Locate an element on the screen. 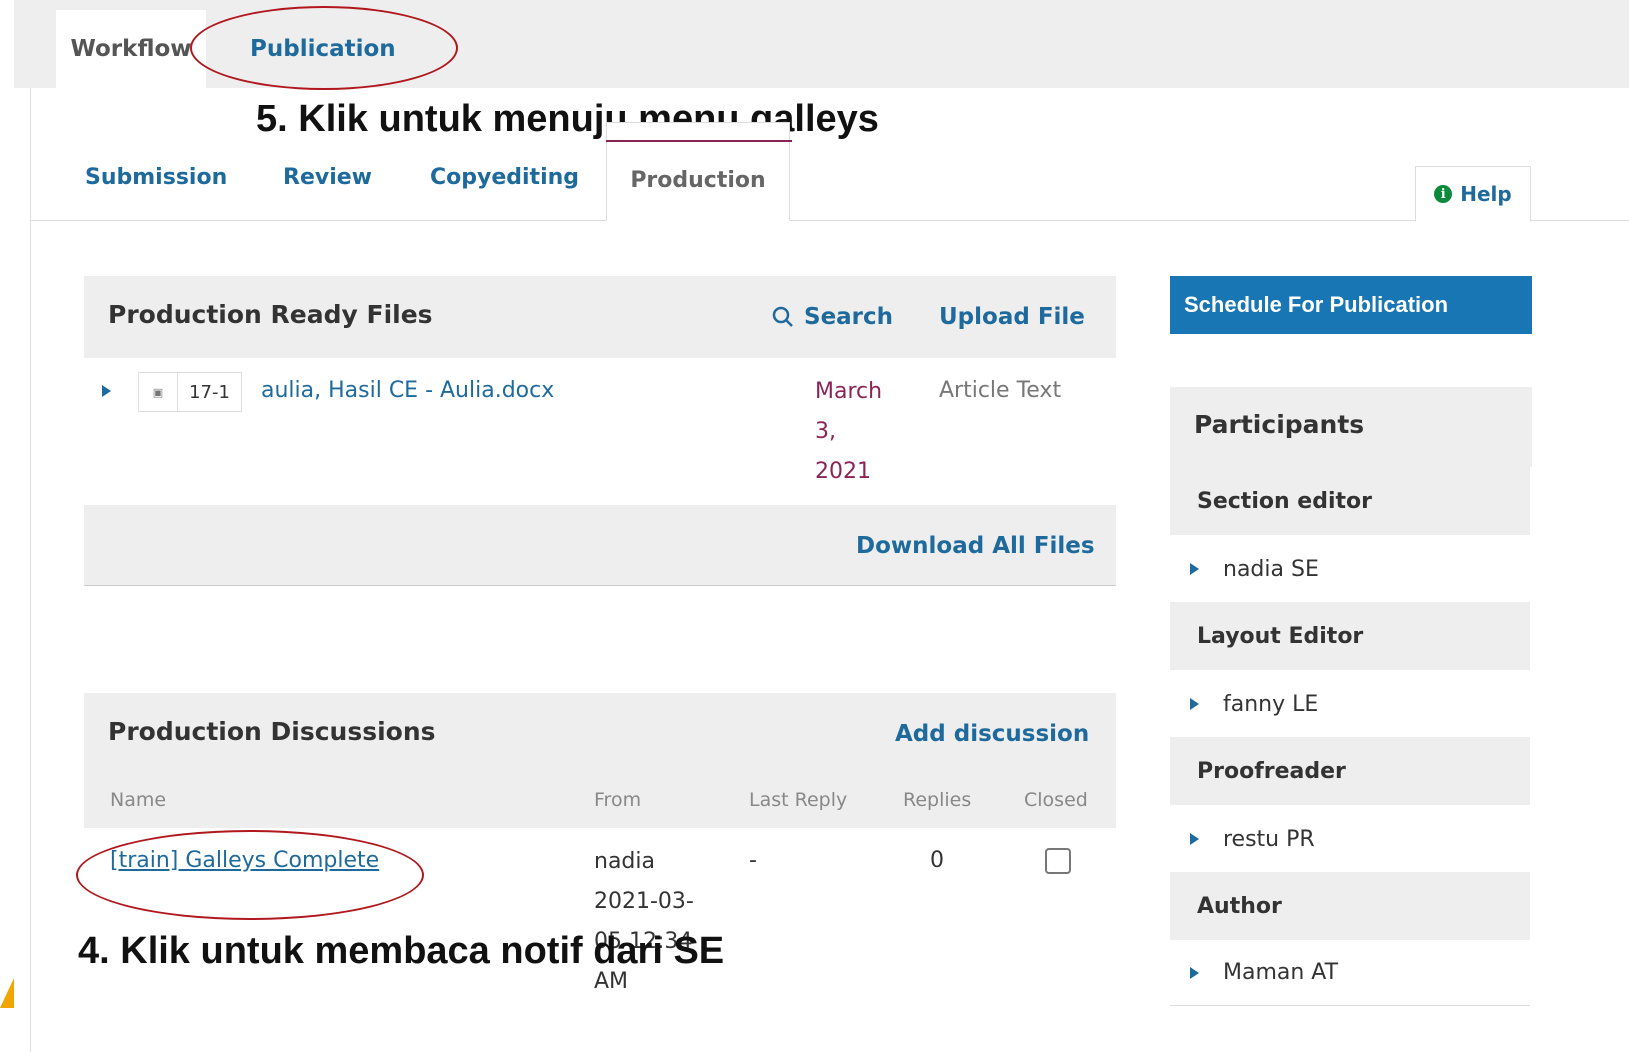  tab-submission: Submission is located at coordinates (156, 177).